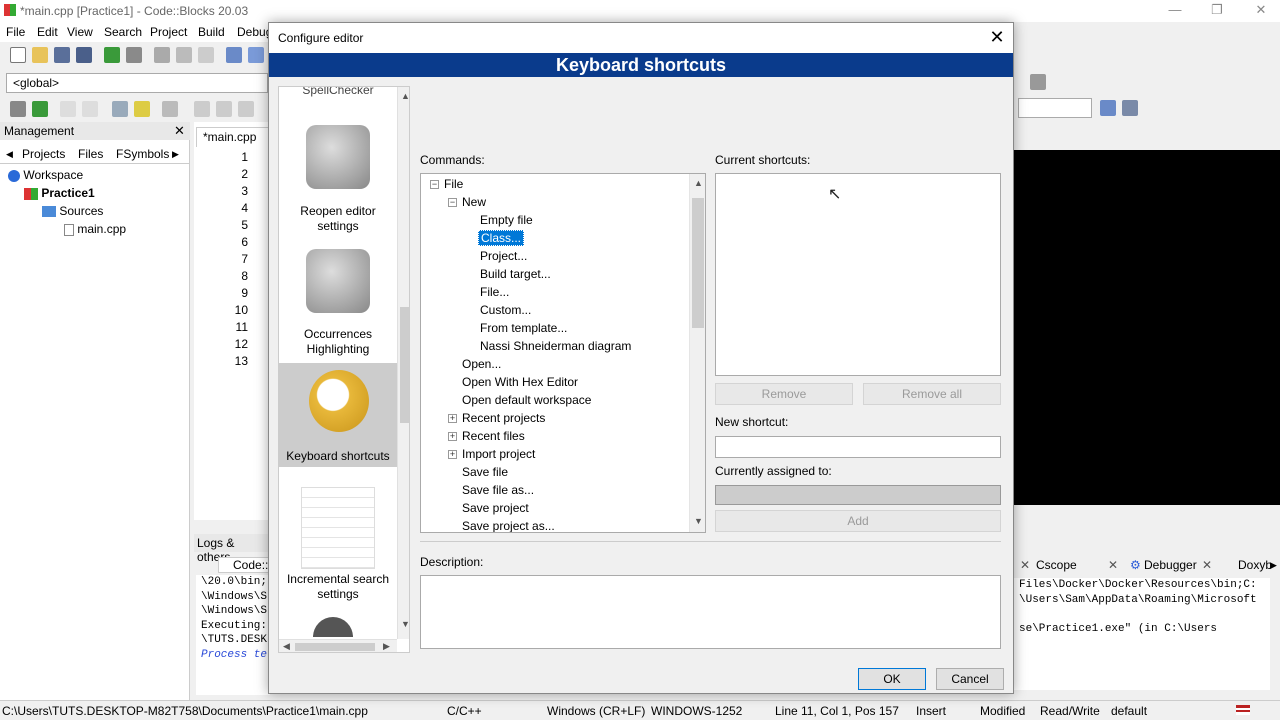 The height and width of the screenshot is (720, 1280). Describe the element at coordinates (206, 55) in the screenshot. I see `paste-icon` at that location.